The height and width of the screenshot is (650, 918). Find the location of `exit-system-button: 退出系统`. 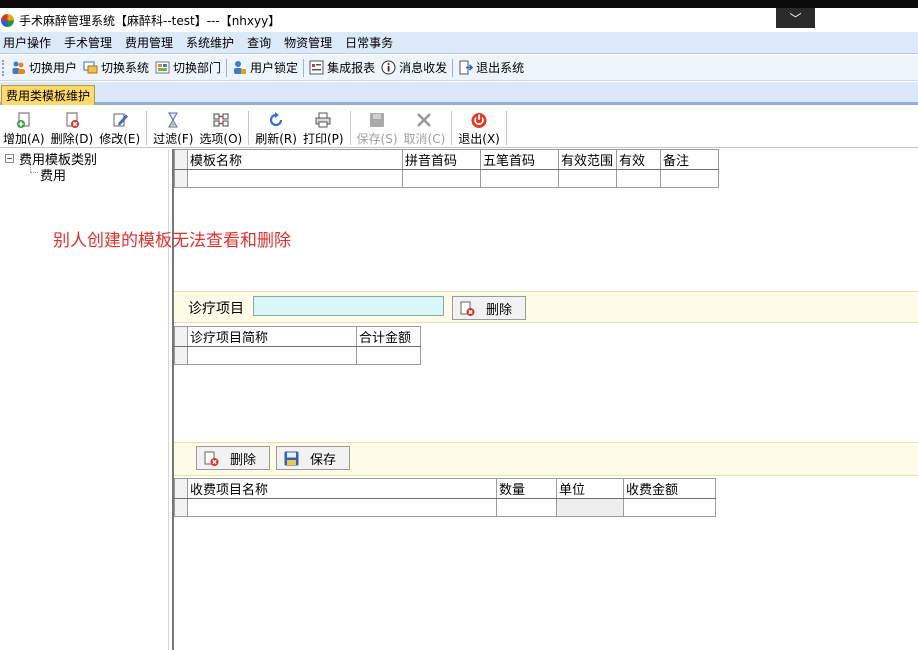

exit-system-button: 退出系统 is located at coordinates (491, 68).